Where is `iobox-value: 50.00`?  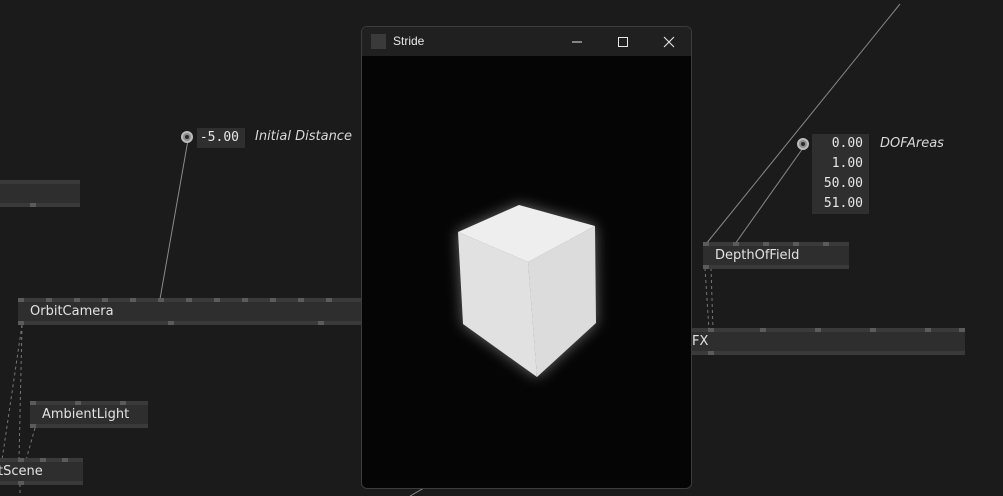 iobox-value: 50.00 is located at coordinates (840, 184).